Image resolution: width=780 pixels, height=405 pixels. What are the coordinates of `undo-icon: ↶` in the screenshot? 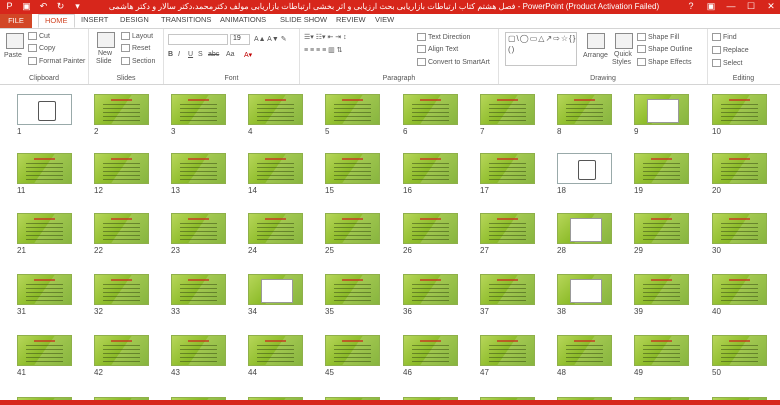 It's located at (43, 6).